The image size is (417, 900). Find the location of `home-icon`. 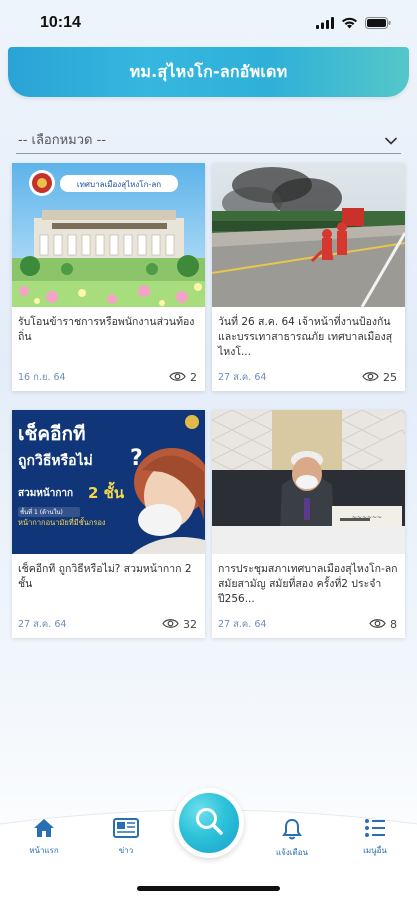

home-icon is located at coordinates (44, 830).